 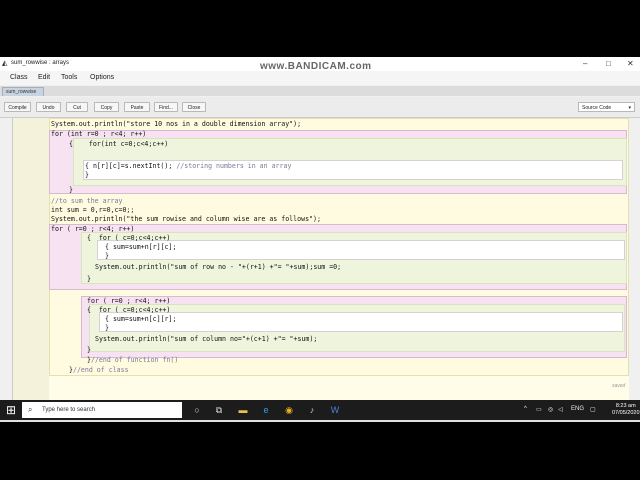 What do you see at coordinates (243, 410) in the screenshot?
I see `file-explorer-icon: ▬` at bounding box center [243, 410].